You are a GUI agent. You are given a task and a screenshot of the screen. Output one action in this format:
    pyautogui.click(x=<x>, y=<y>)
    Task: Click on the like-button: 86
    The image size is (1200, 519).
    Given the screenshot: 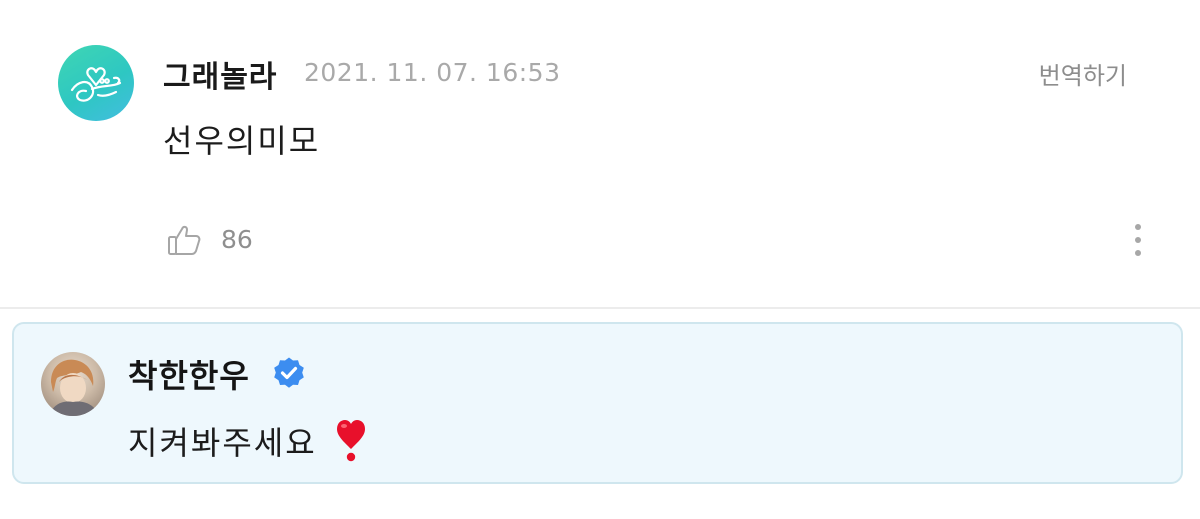 What is the action you would take?
    pyautogui.click(x=208, y=239)
    